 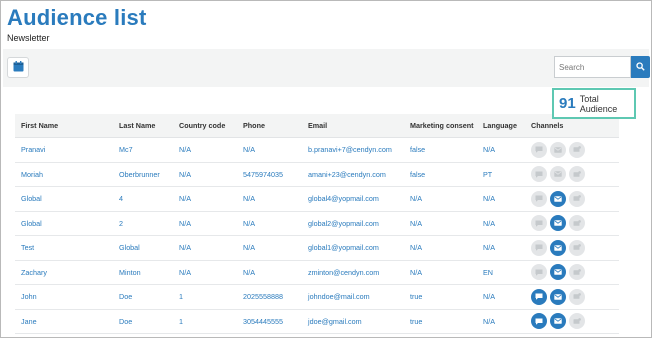 I want to click on last-name-cell: Oberbrunner, so click(x=139, y=175).